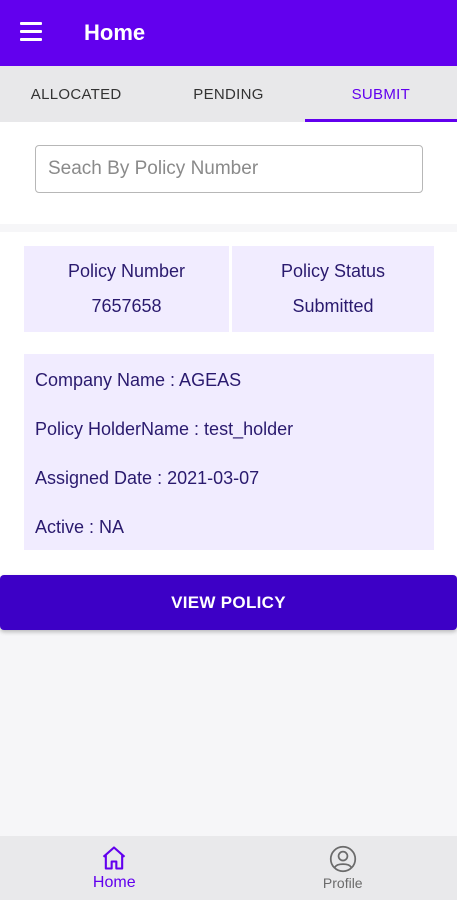 The height and width of the screenshot is (900, 457). Describe the element at coordinates (138, 380) in the screenshot. I see `company-name: Company Name : AGEAS` at that location.